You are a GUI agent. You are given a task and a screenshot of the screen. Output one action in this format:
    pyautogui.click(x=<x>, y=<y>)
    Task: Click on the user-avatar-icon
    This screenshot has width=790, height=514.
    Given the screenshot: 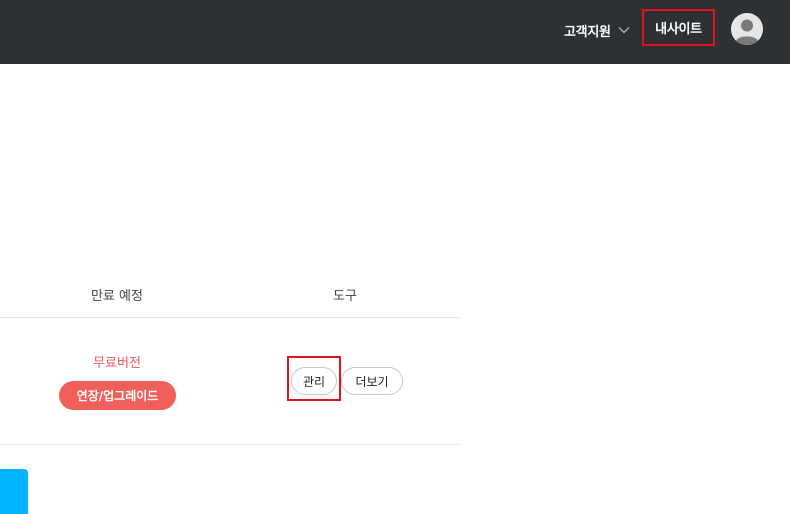 What is the action you would take?
    pyautogui.click(x=747, y=29)
    